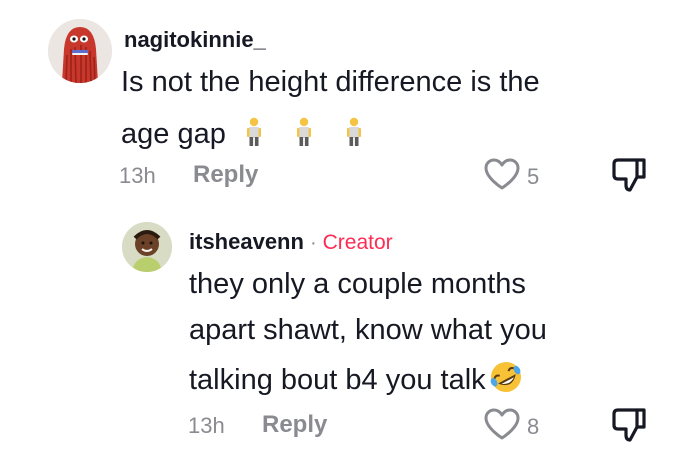  I want to click on like-button: 5, so click(511, 176).